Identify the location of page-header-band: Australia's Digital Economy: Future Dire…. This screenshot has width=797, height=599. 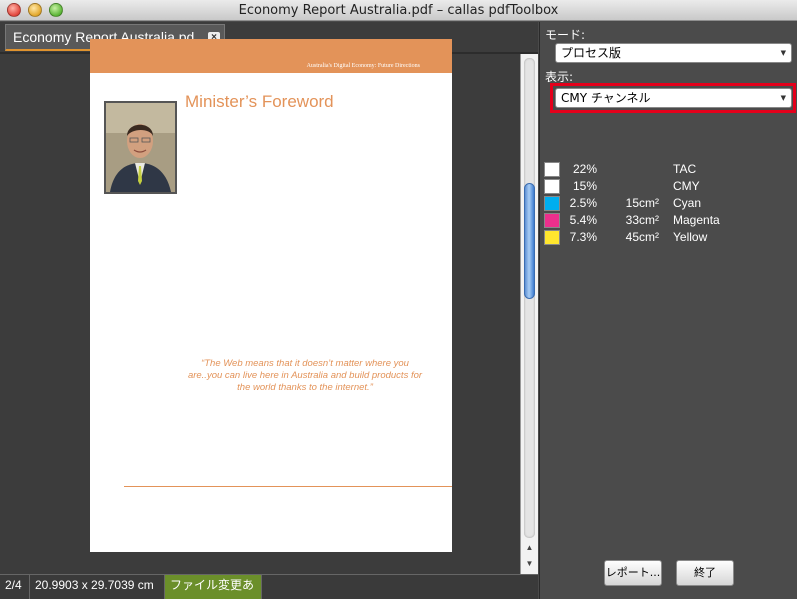
(271, 56).